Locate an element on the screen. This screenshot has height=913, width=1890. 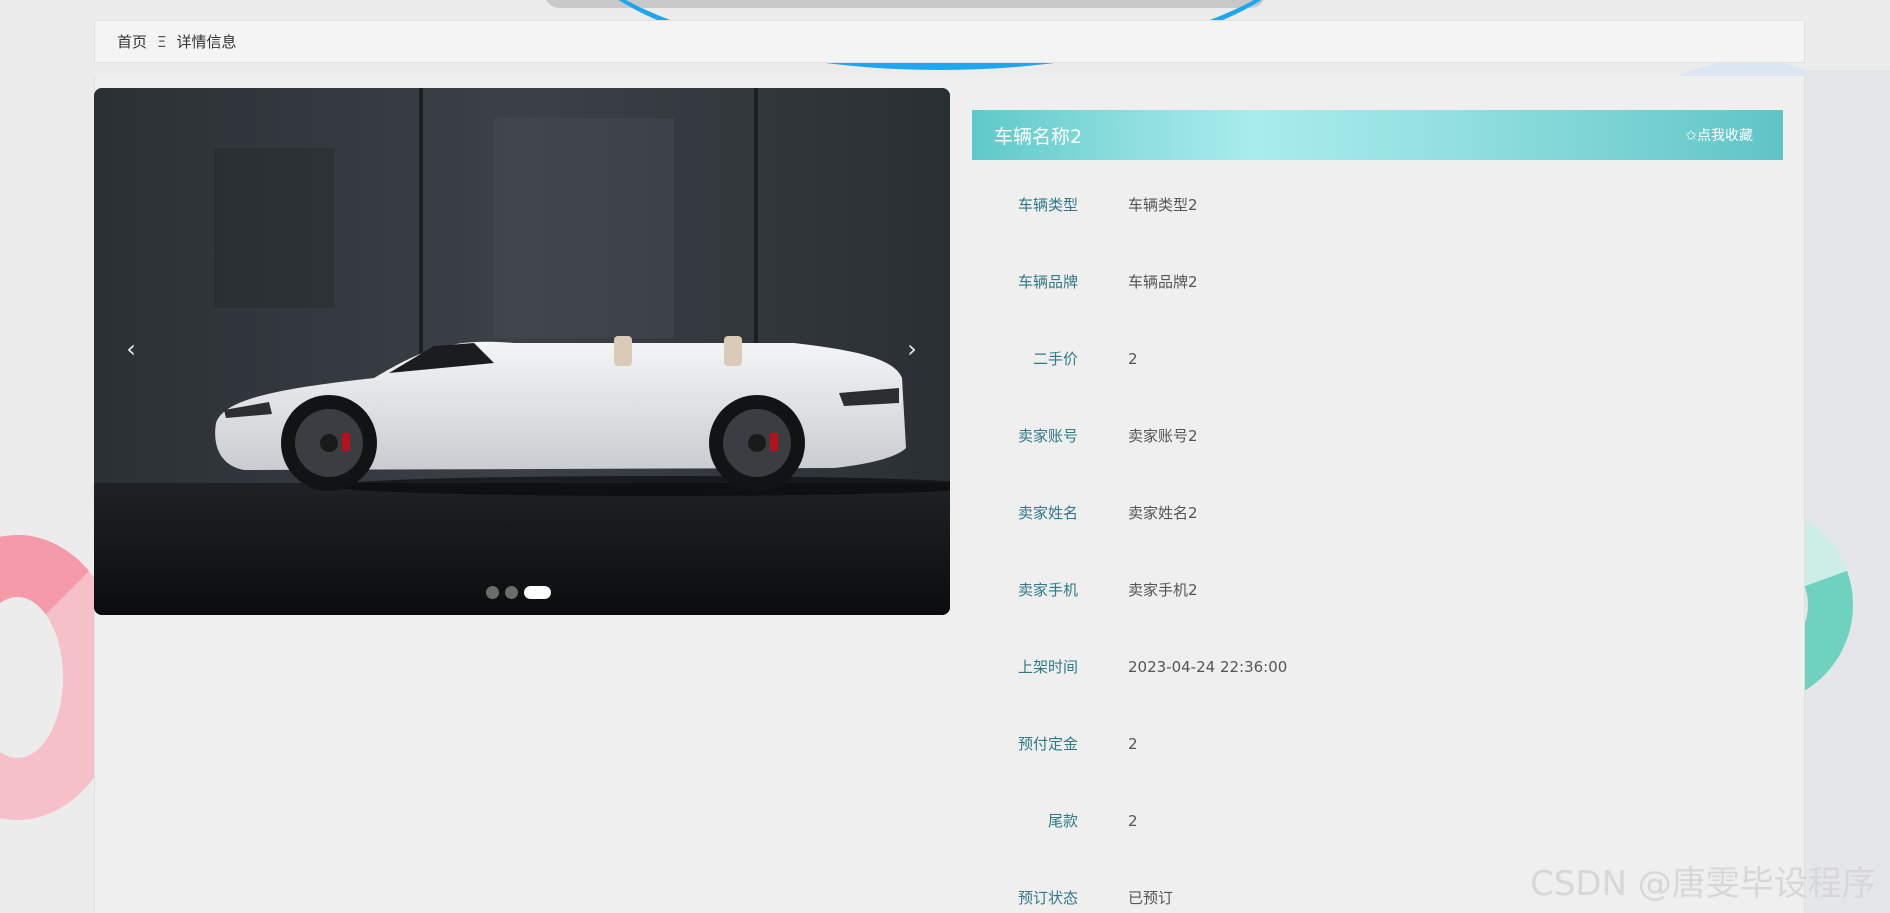
field-label: 上架时间 is located at coordinates (1047, 667).